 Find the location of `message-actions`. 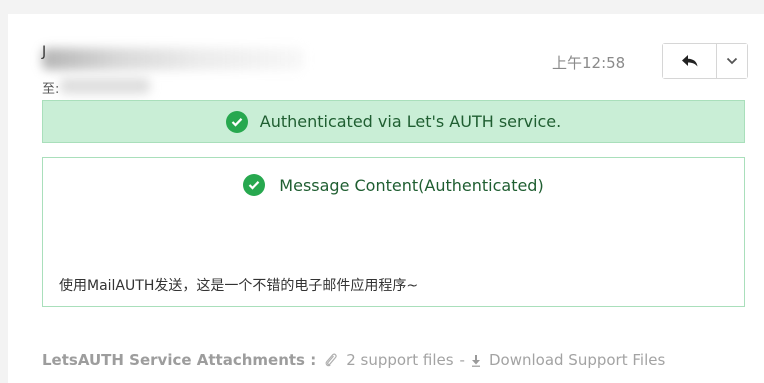

message-actions is located at coordinates (705, 61).